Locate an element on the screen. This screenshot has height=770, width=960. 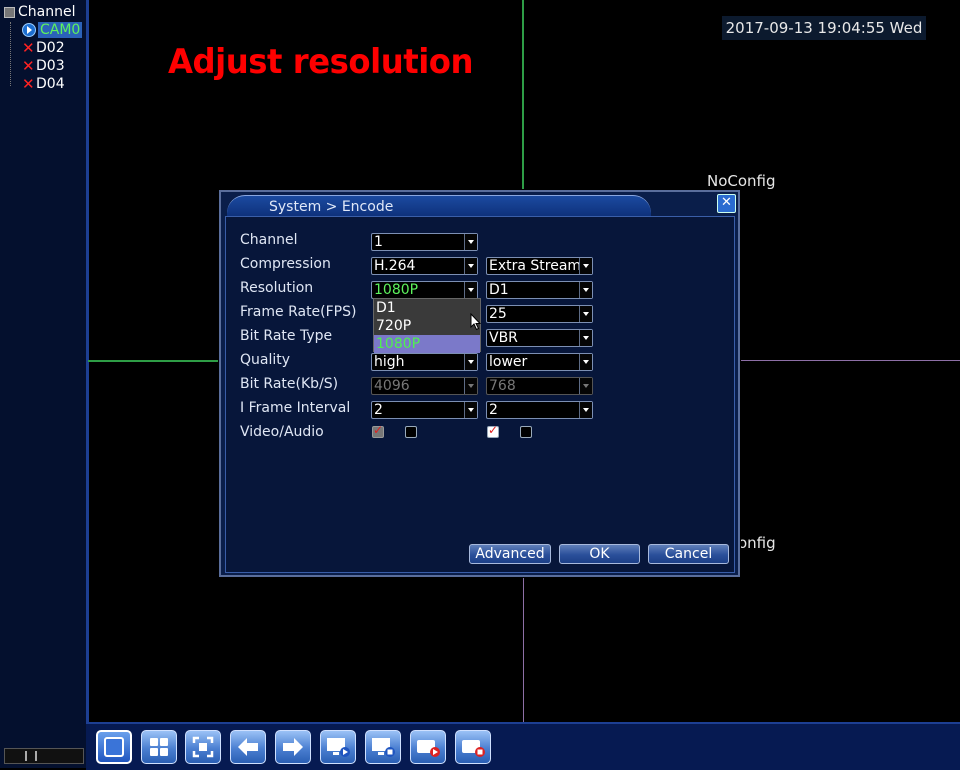
resolution-option-1080p: 1080P is located at coordinates (427, 344).